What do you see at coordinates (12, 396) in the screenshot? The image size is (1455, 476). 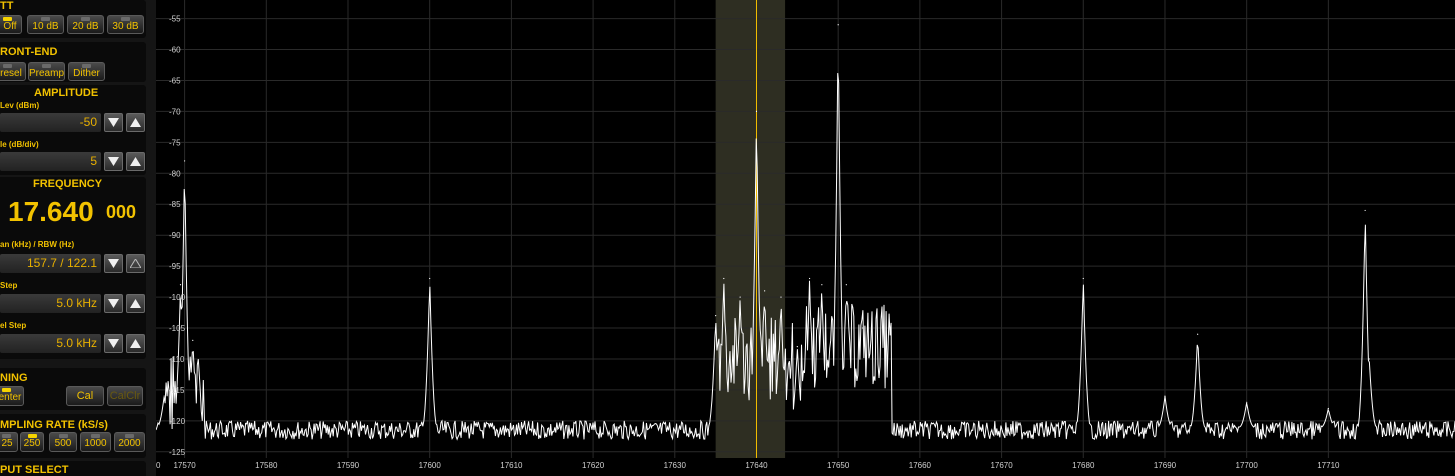 I see `center-button: enter` at bounding box center [12, 396].